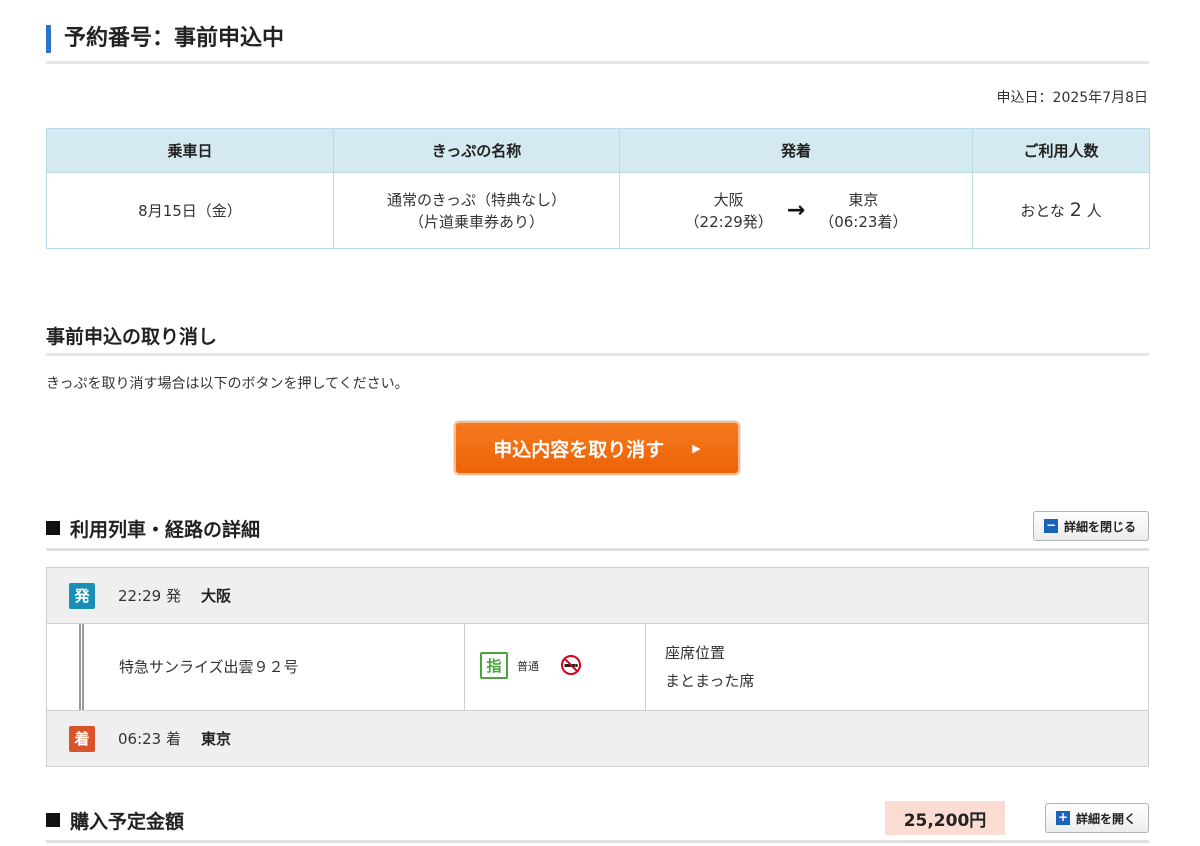 This screenshot has height=846, width=1200. What do you see at coordinates (216, 739) in the screenshot?
I see `arrival-station: 東京` at bounding box center [216, 739].